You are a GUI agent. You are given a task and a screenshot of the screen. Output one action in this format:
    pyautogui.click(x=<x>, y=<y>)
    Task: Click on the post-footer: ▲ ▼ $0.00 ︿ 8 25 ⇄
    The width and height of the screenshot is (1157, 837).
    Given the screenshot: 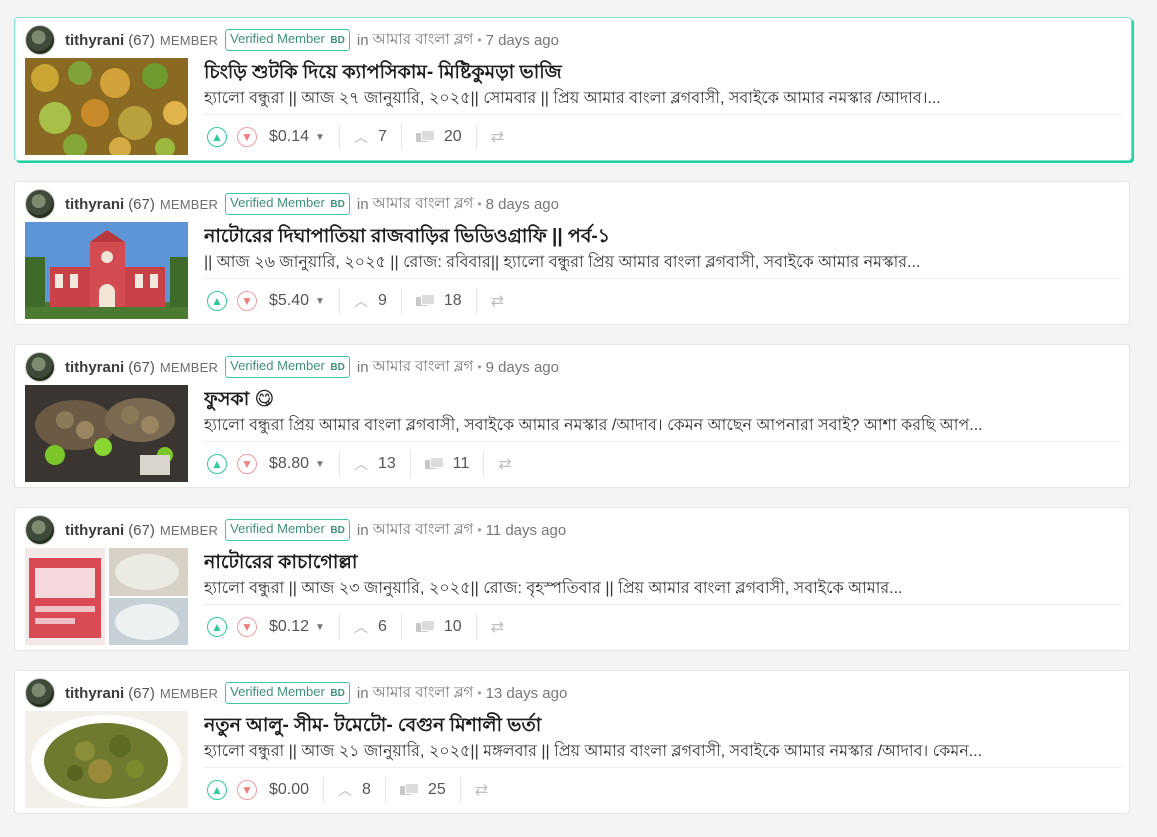 What is the action you would take?
    pyautogui.click(x=347, y=790)
    